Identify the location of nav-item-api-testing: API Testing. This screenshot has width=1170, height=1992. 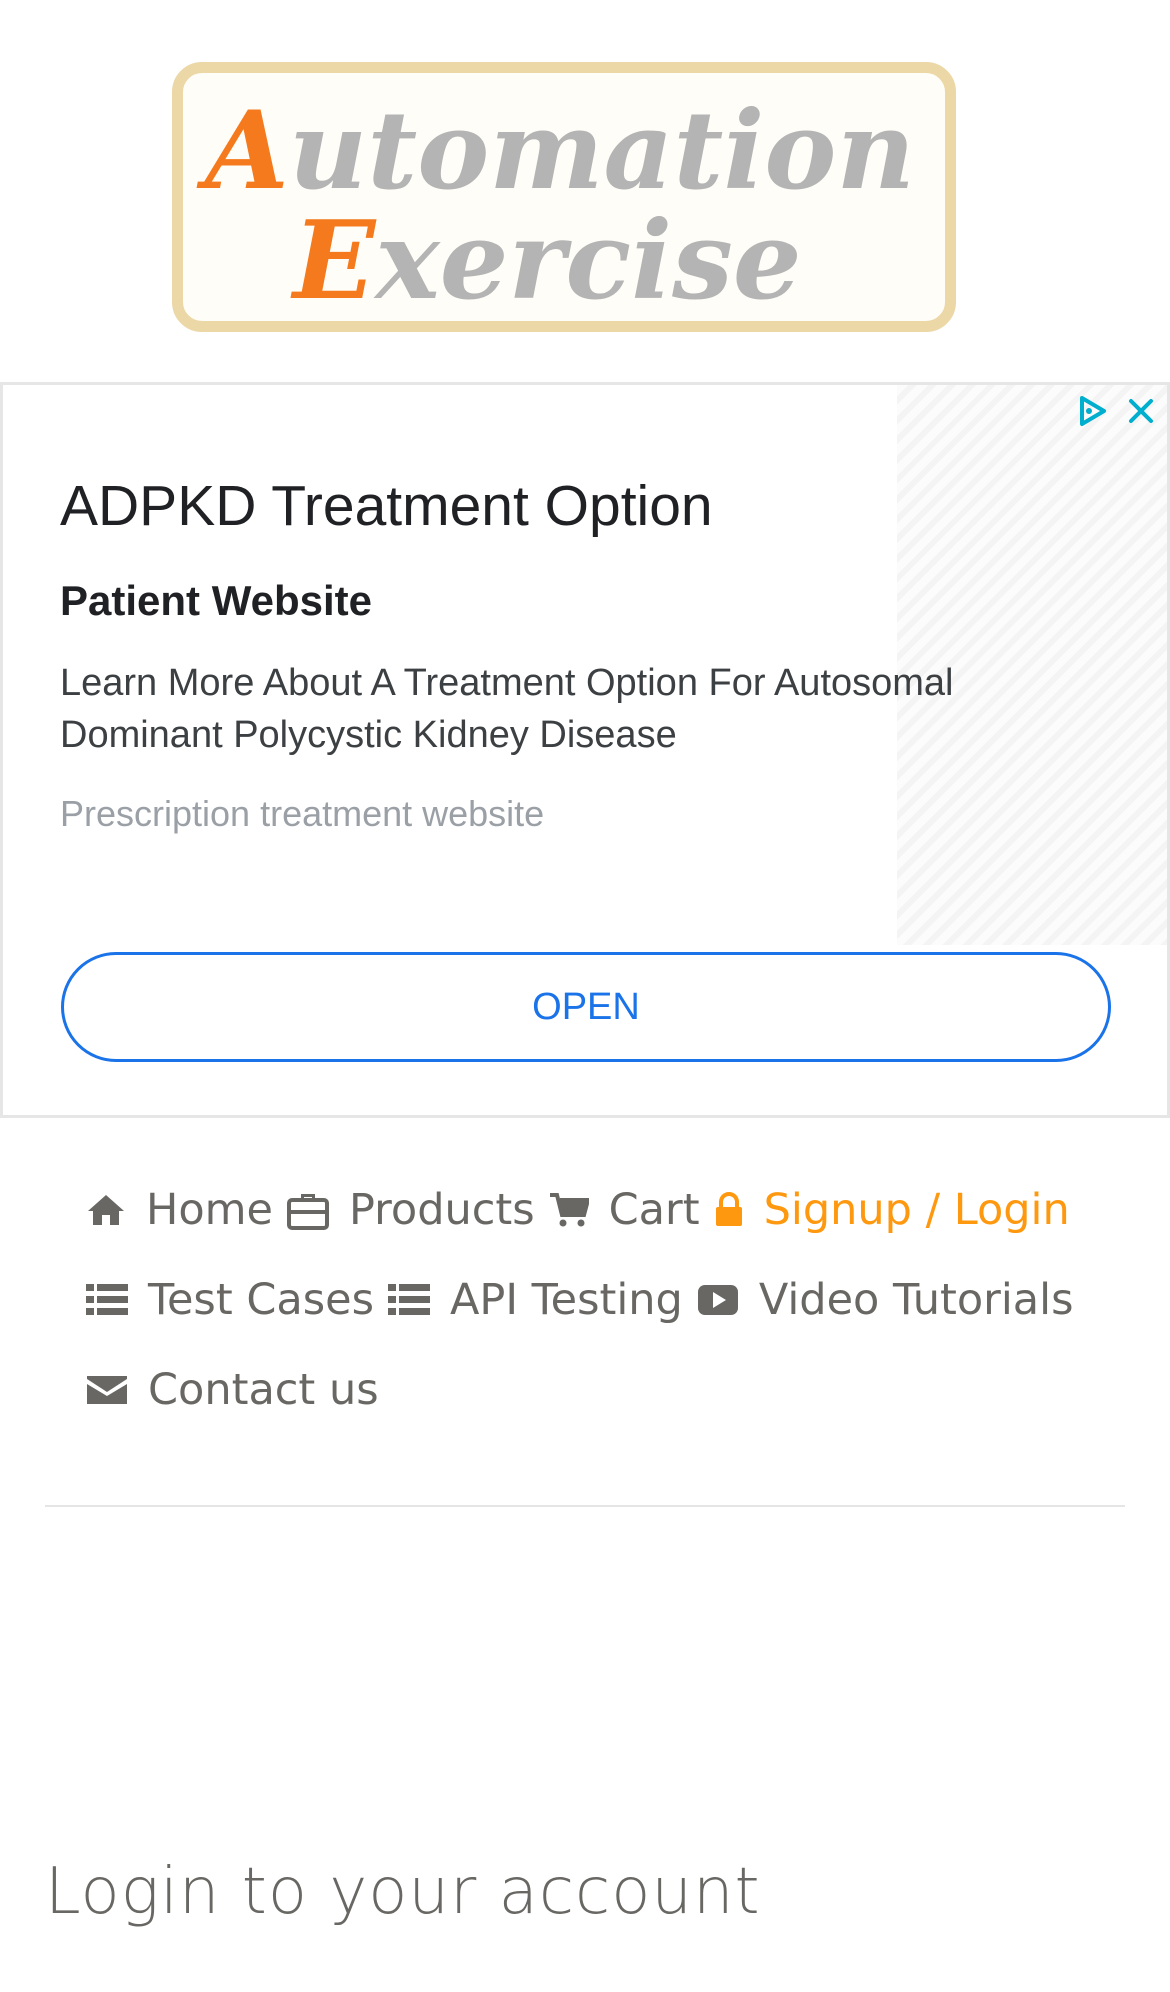
(535, 1300).